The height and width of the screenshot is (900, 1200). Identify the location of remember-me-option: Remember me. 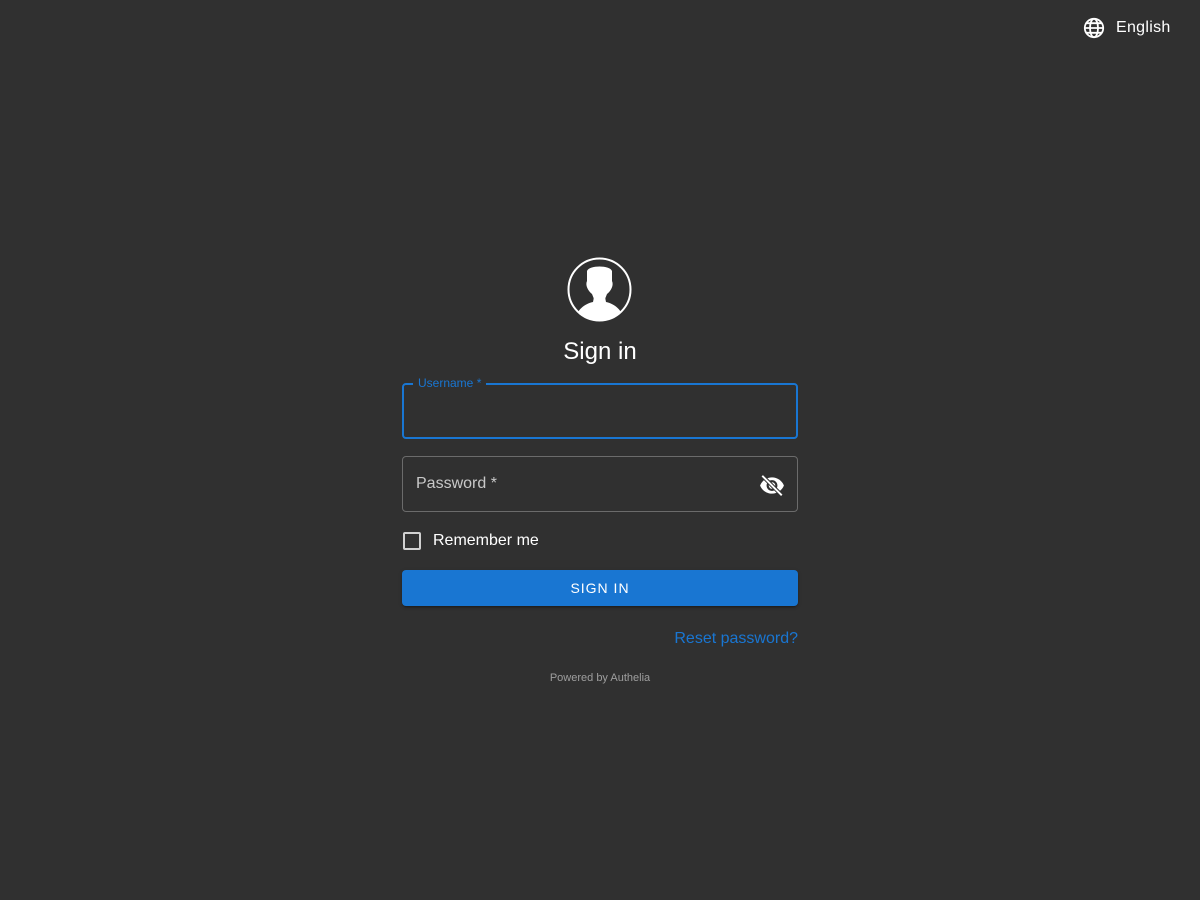
(471, 541).